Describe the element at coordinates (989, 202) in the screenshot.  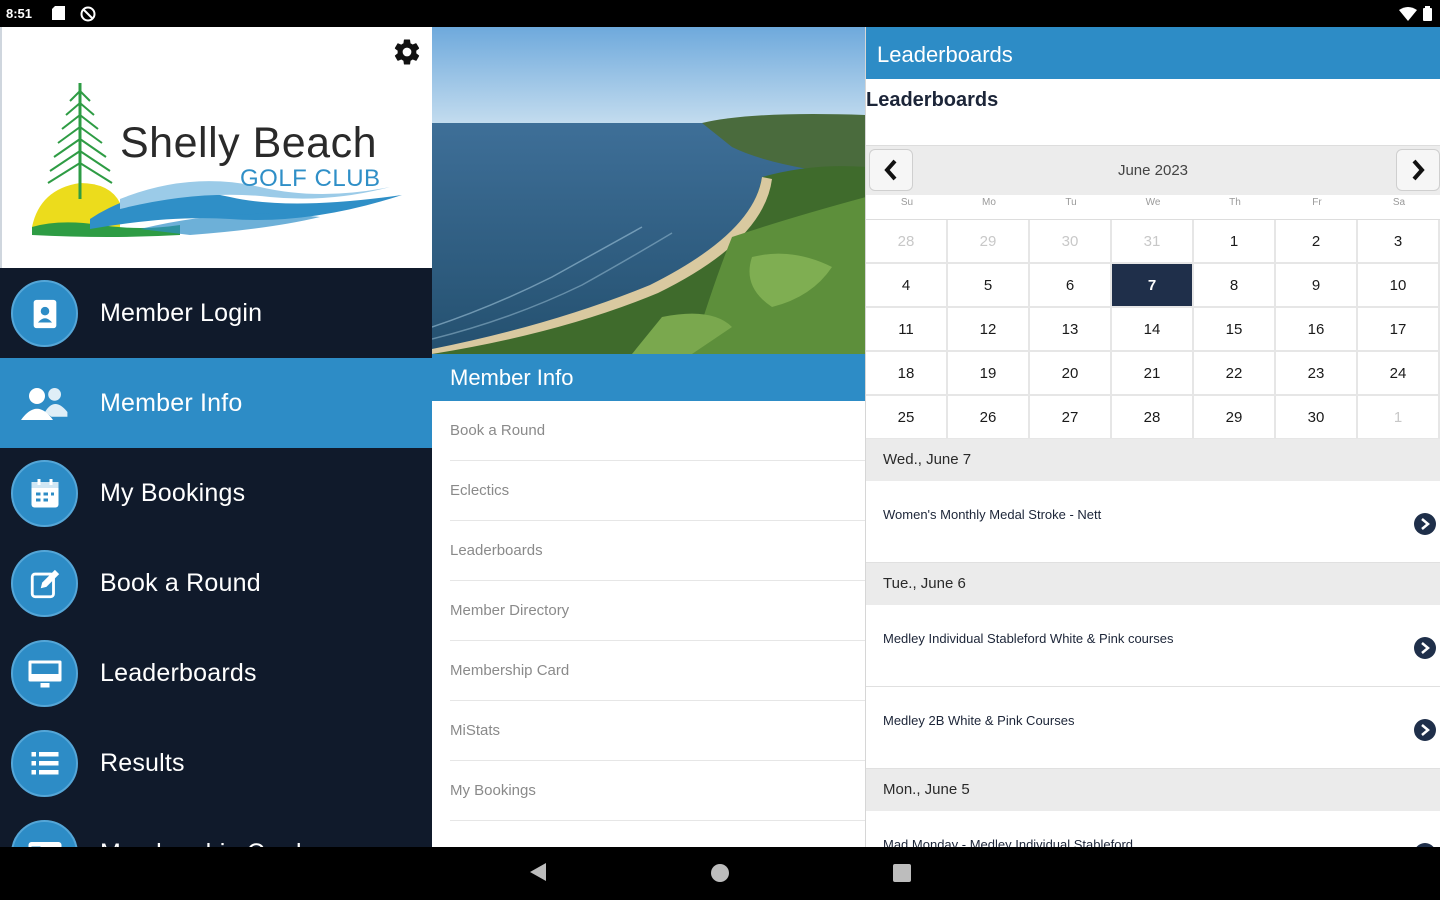
I see `weekday-label: Mo` at that location.